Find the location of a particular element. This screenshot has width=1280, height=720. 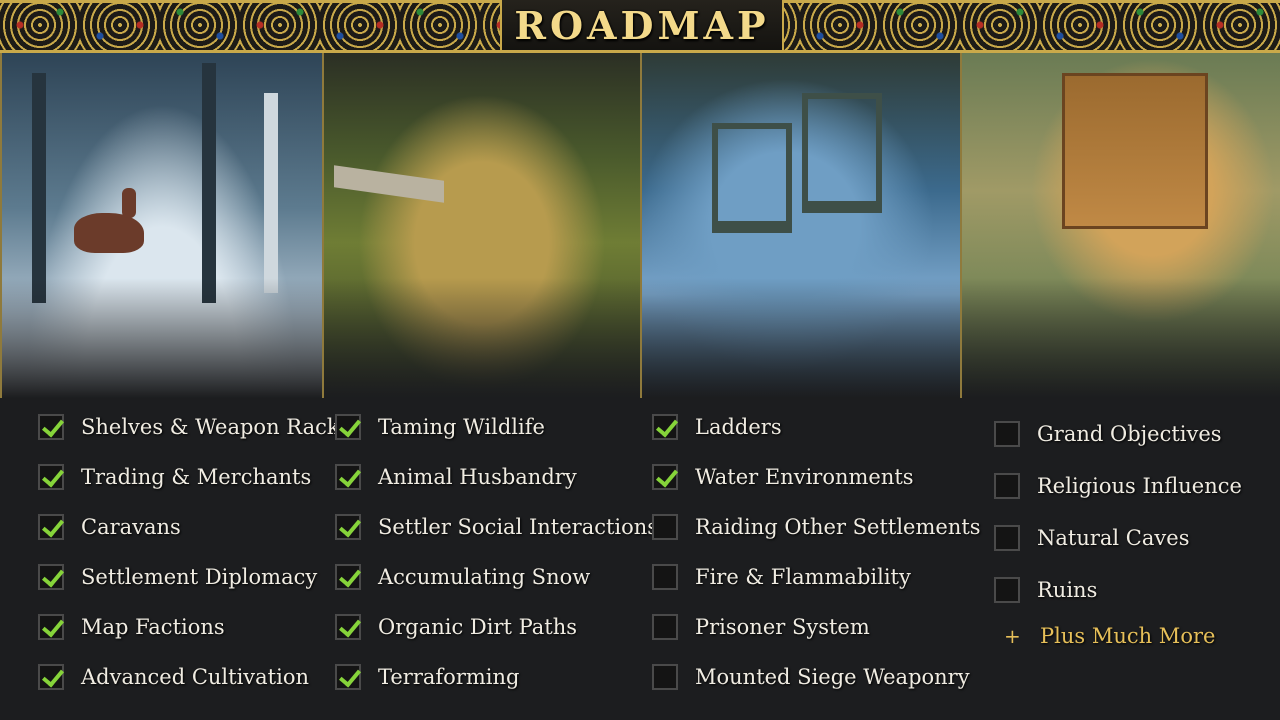

list-item: Advanced Cultivation is located at coordinates (194, 677).